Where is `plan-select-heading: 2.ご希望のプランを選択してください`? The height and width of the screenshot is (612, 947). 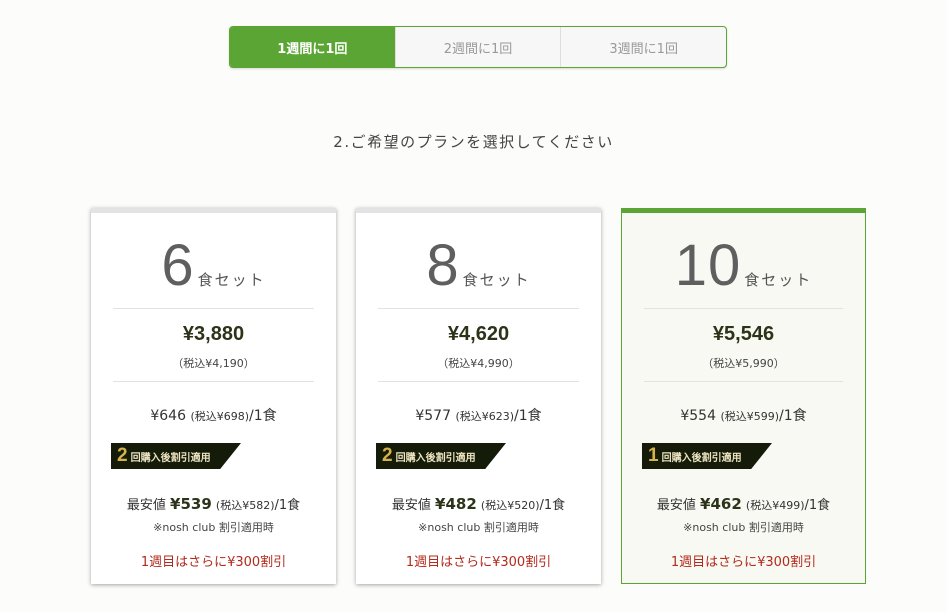 plan-select-heading: 2.ご希望のプランを選択してください is located at coordinates (473, 142).